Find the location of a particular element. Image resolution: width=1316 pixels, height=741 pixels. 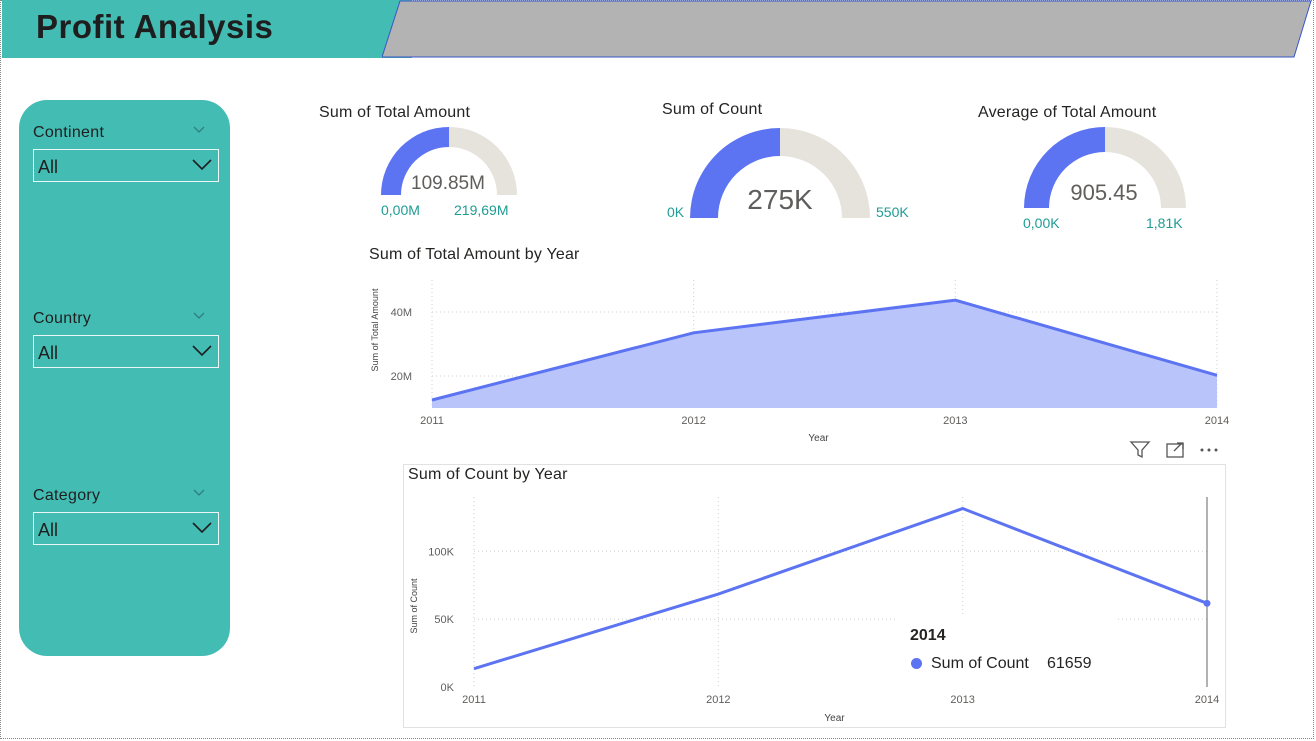

focus-mode-icon is located at coordinates (1175, 450).